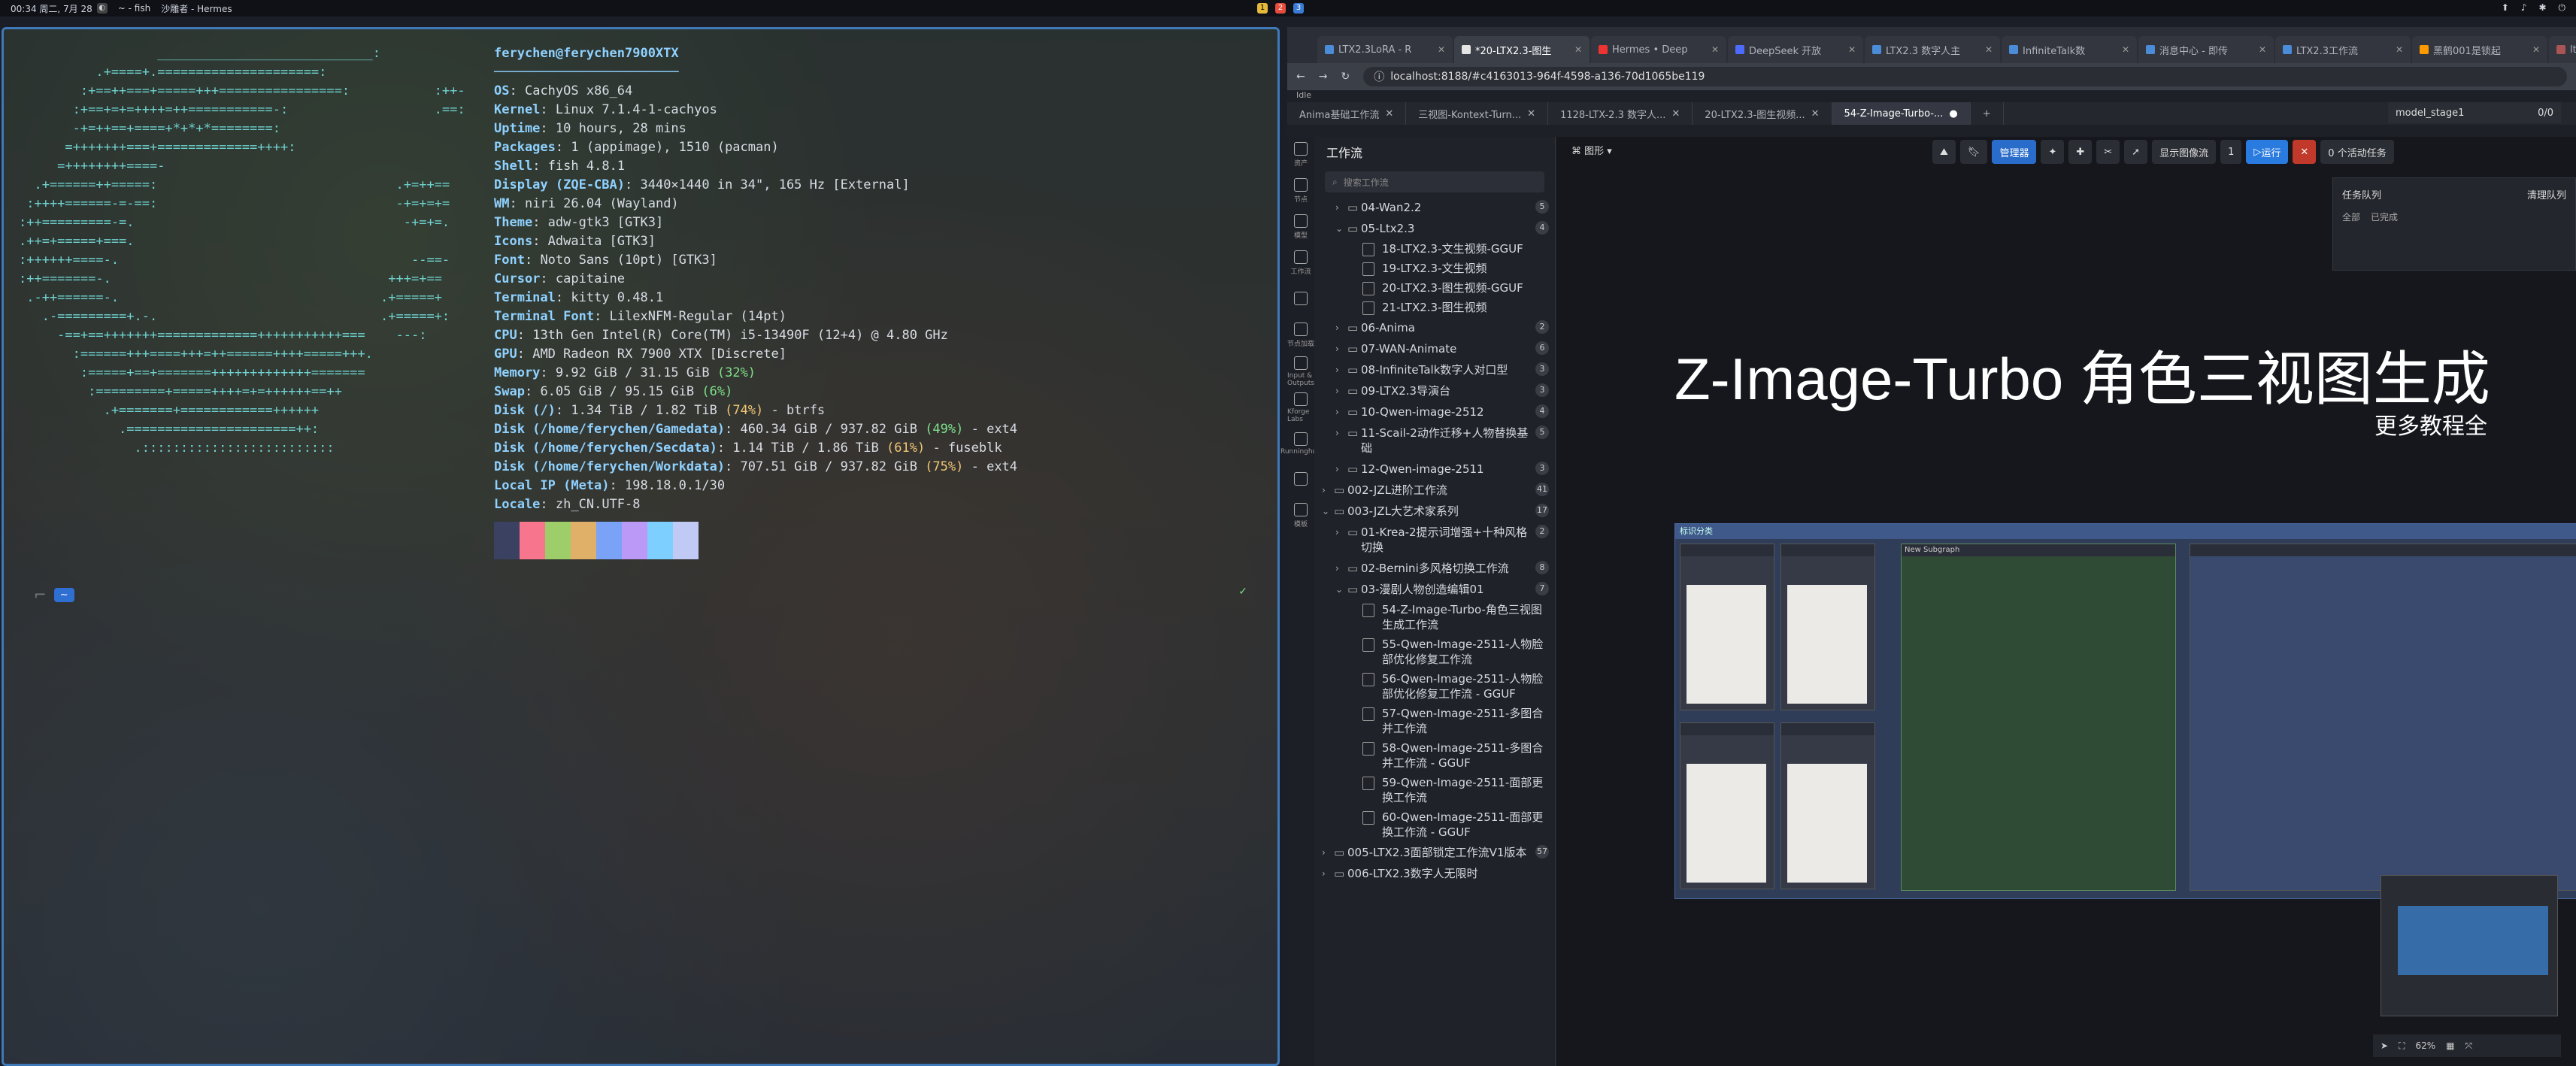  What do you see at coordinates (2562, 50) in the screenshot?
I see `browser-tab: ltx-2.3-22b-dis✕` at bounding box center [2562, 50].